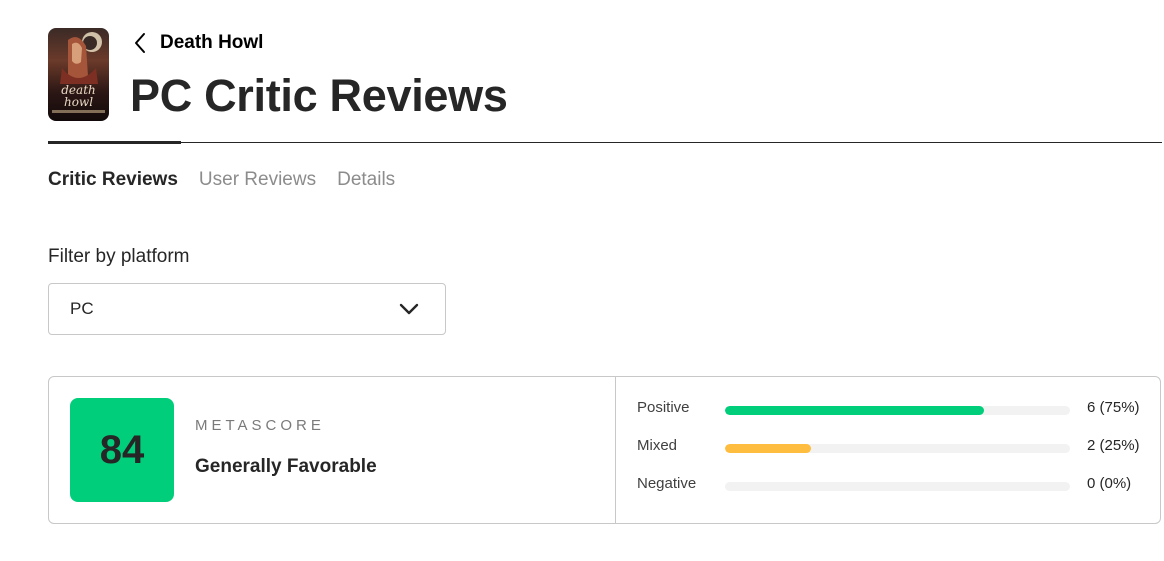  What do you see at coordinates (1109, 483) in the screenshot?
I see `distribution-count: 0 (0%)` at bounding box center [1109, 483].